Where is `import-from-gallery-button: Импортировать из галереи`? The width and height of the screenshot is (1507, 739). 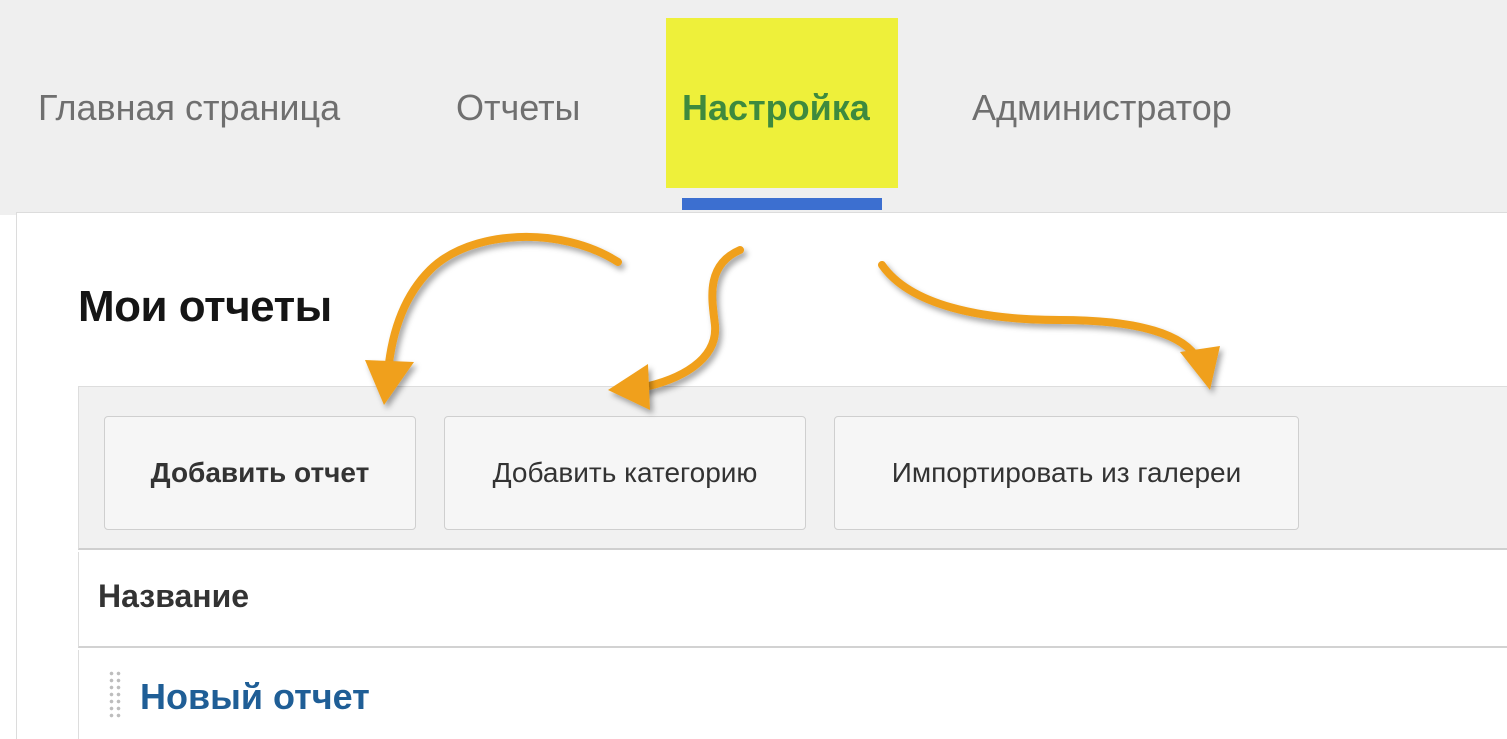 import-from-gallery-button: Импортировать из галереи is located at coordinates (1066, 473).